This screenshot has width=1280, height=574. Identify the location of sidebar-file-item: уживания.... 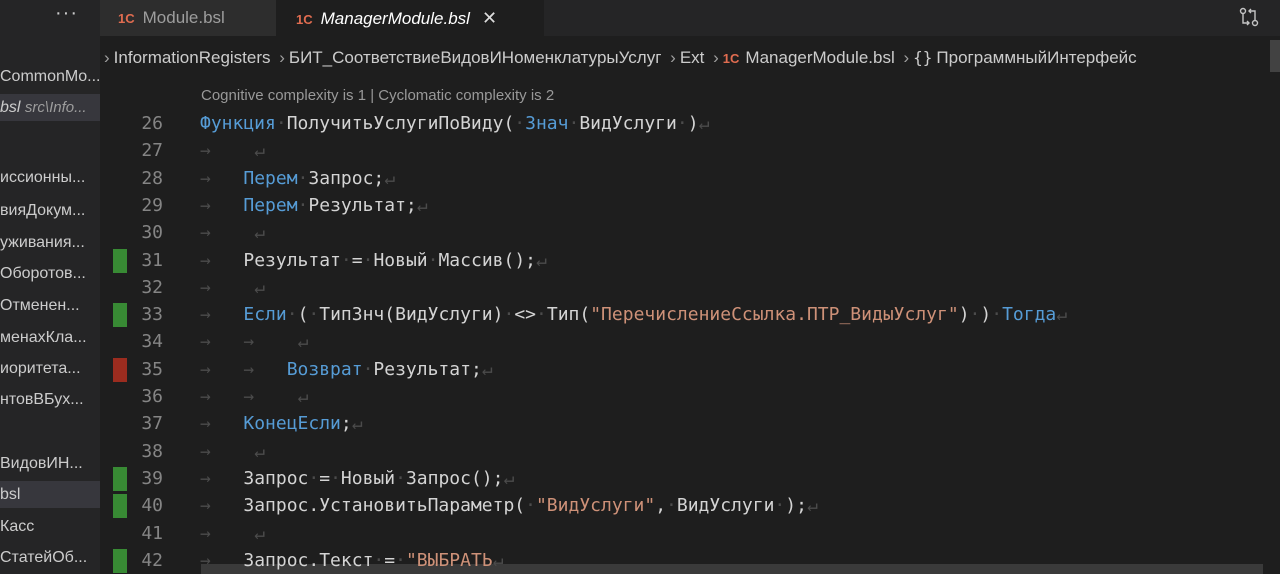
(50, 242).